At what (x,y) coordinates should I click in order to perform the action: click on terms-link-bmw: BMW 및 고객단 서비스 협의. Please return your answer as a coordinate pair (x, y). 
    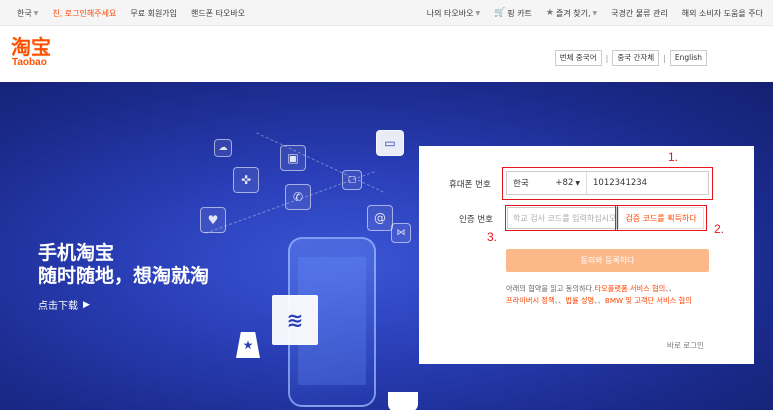
    Looking at the image, I should click on (648, 300).